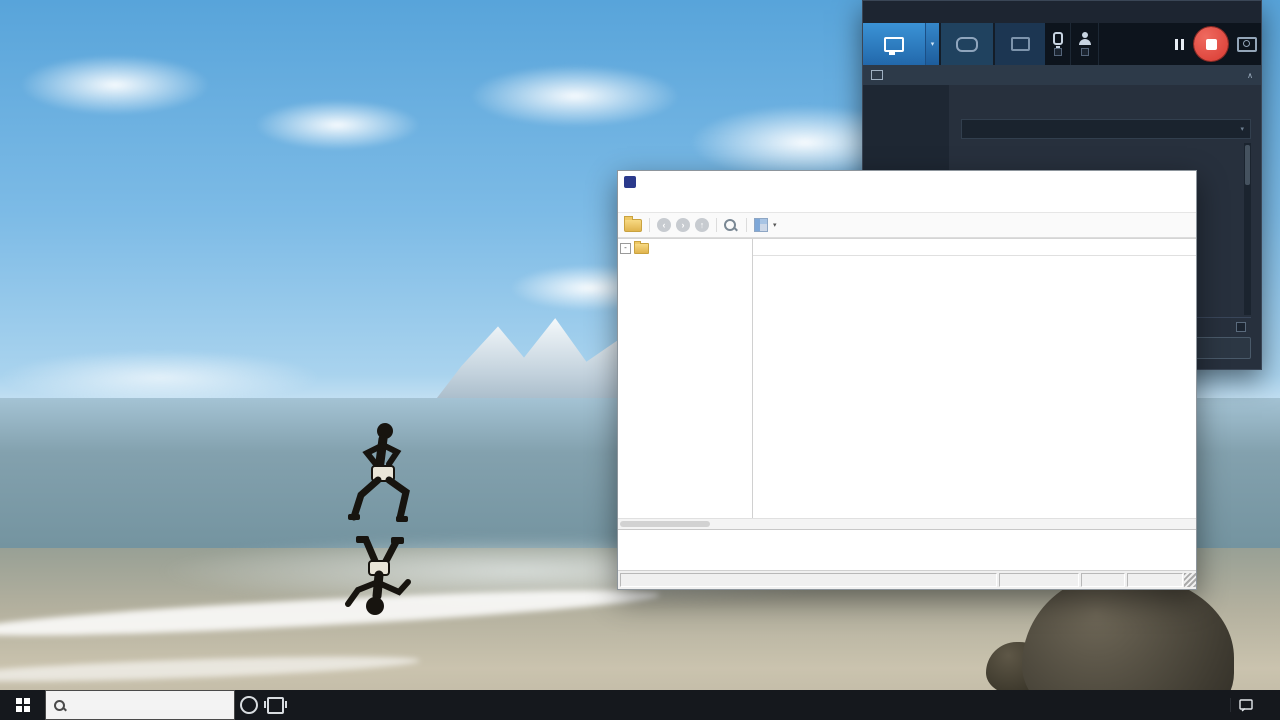  I want to click on stop-record-area, so click(1211, 44).